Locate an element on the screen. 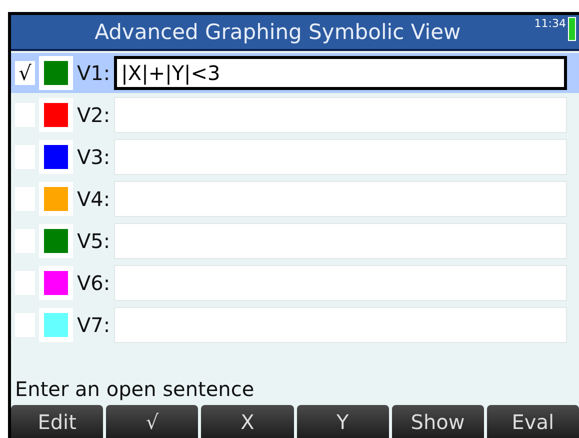  function-row: V4: is located at coordinates (295, 199).